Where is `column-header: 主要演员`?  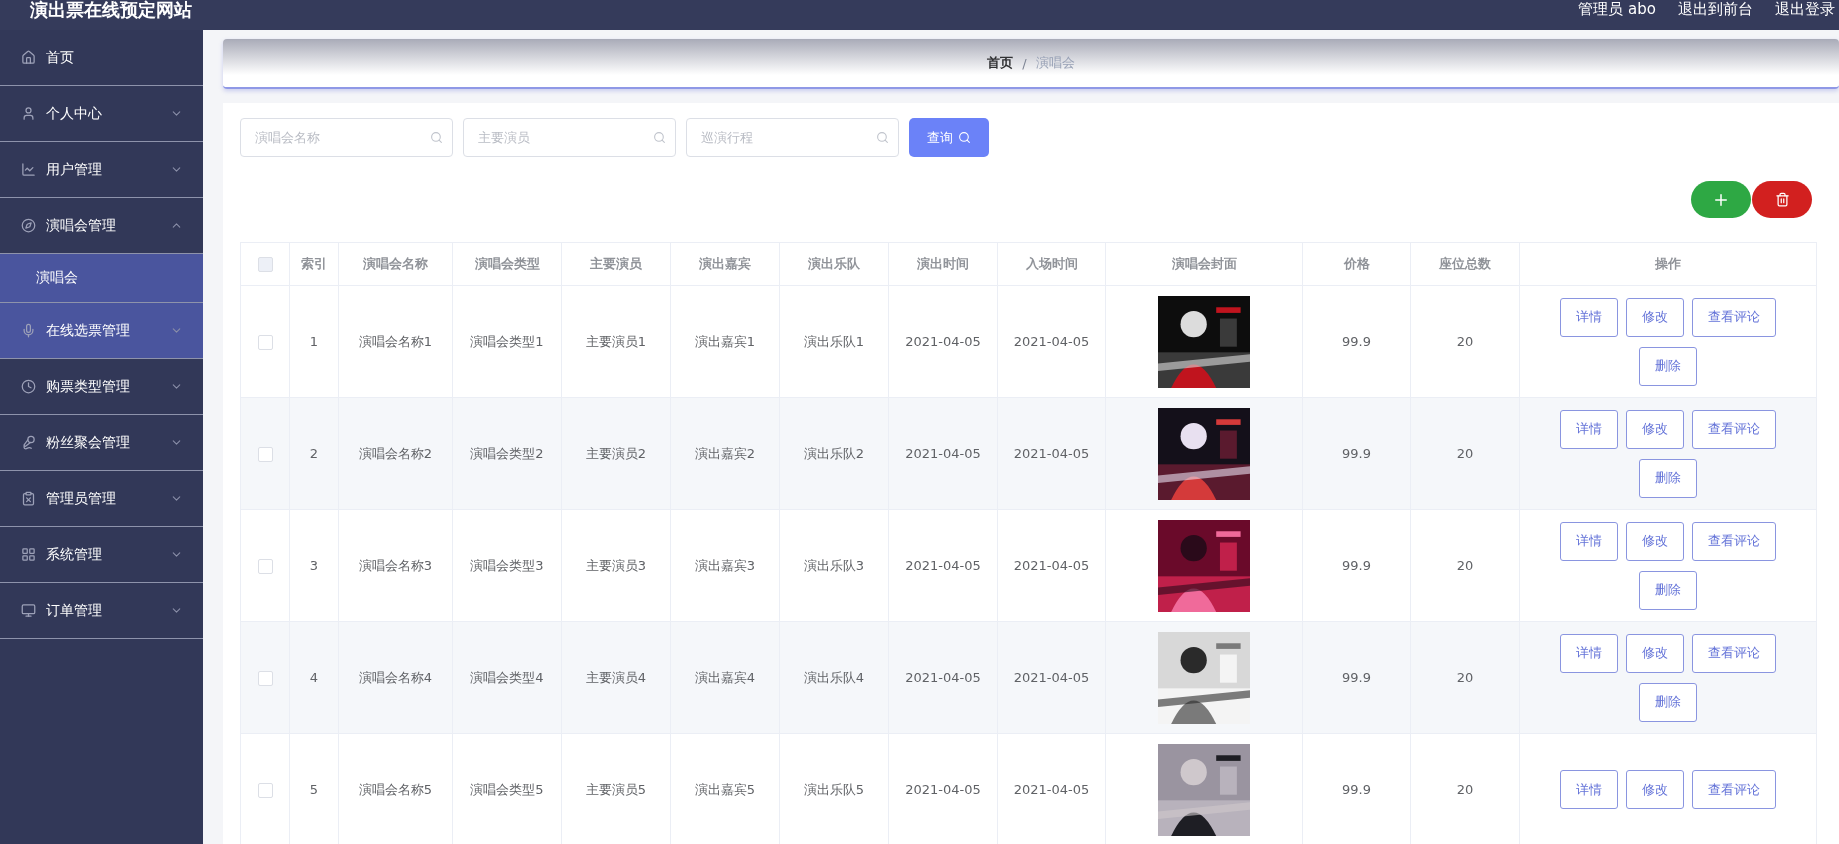 column-header: 主要演员 is located at coordinates (616, 264).